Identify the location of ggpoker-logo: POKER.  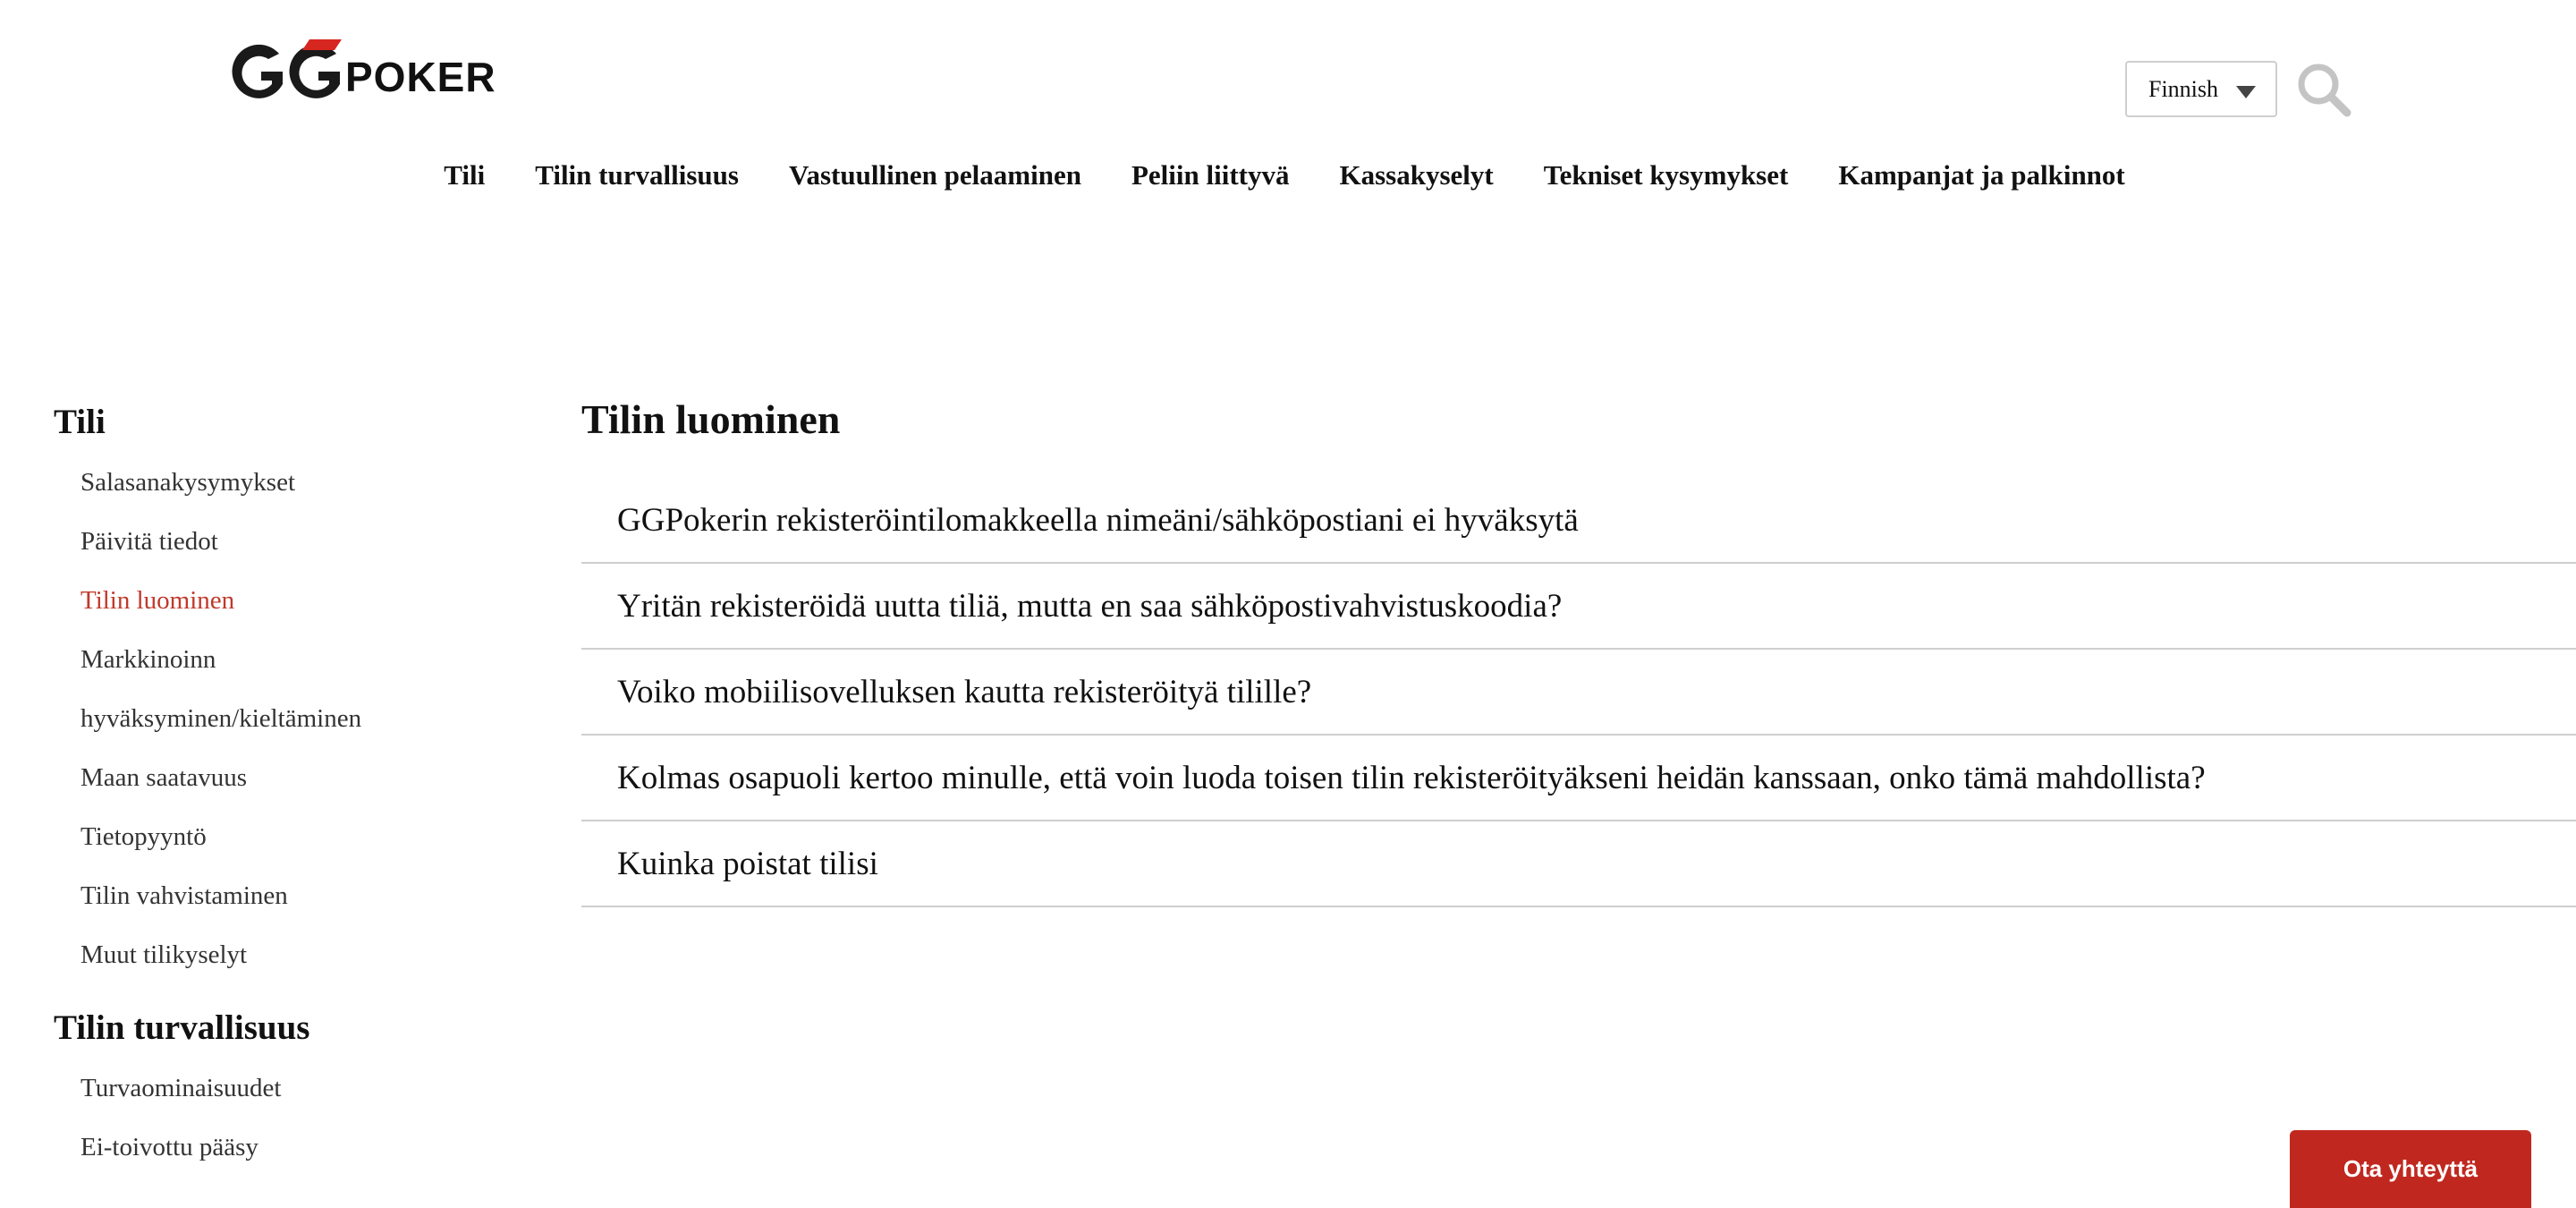
(361, 71).